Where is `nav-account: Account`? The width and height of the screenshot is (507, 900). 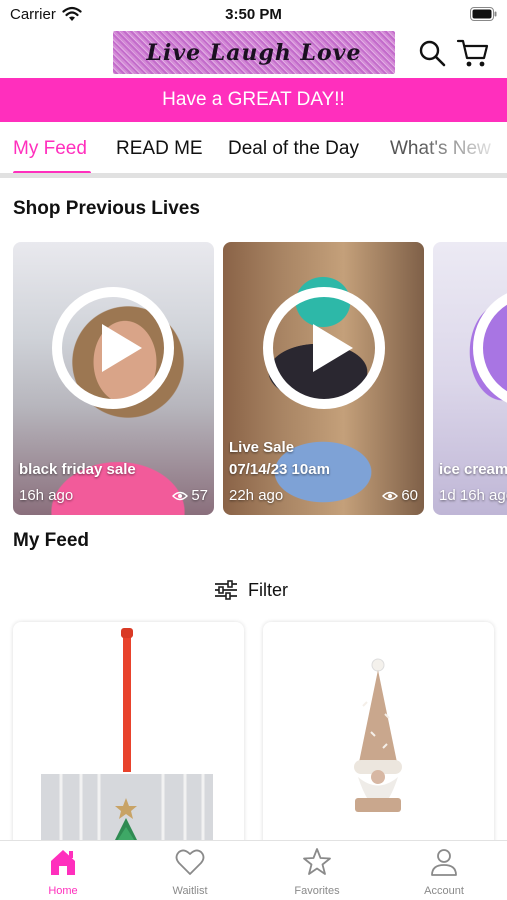
nav-account: Account is located at coordinates (444, 870).